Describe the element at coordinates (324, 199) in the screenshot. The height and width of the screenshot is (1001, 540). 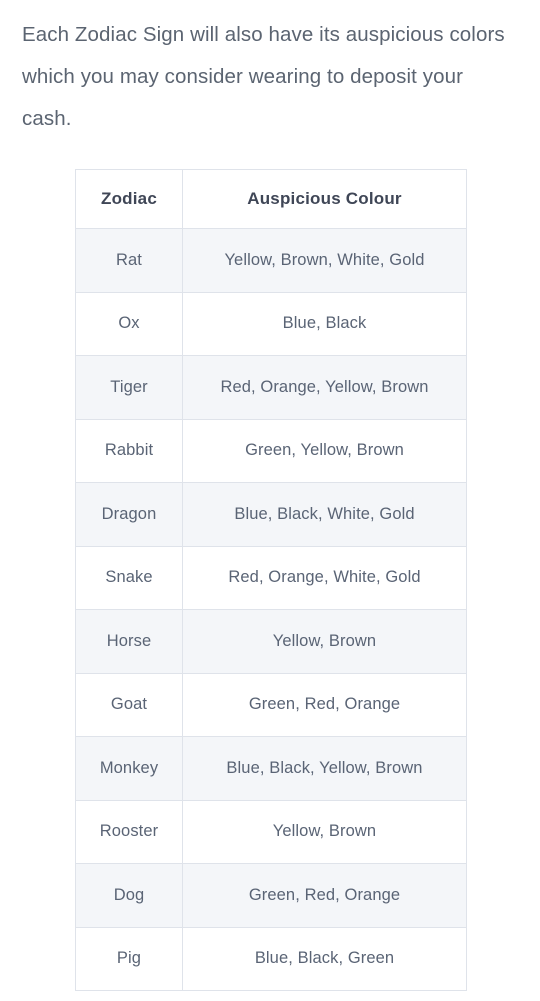
I see `column-header-auspicious-colour: Auspicious Colour` at that location.